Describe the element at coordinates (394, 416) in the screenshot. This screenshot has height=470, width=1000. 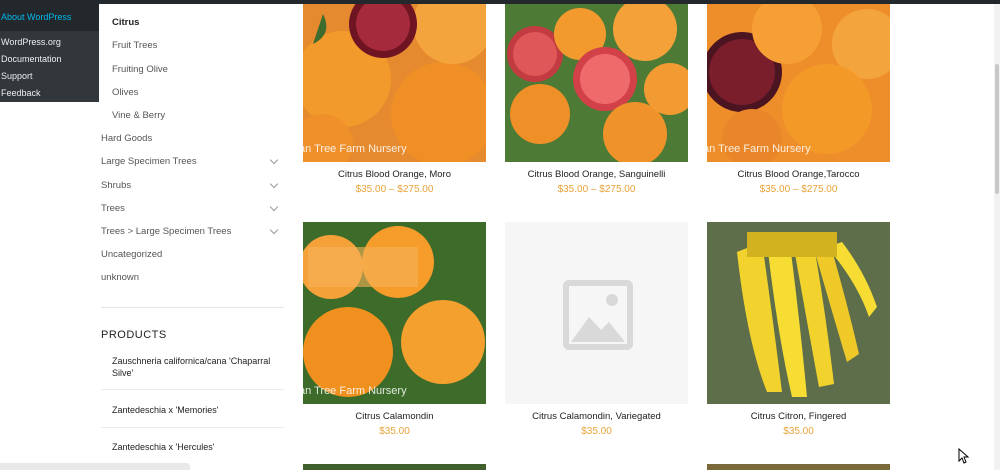
I see `product-title: Citrus Calamondin` at that location.